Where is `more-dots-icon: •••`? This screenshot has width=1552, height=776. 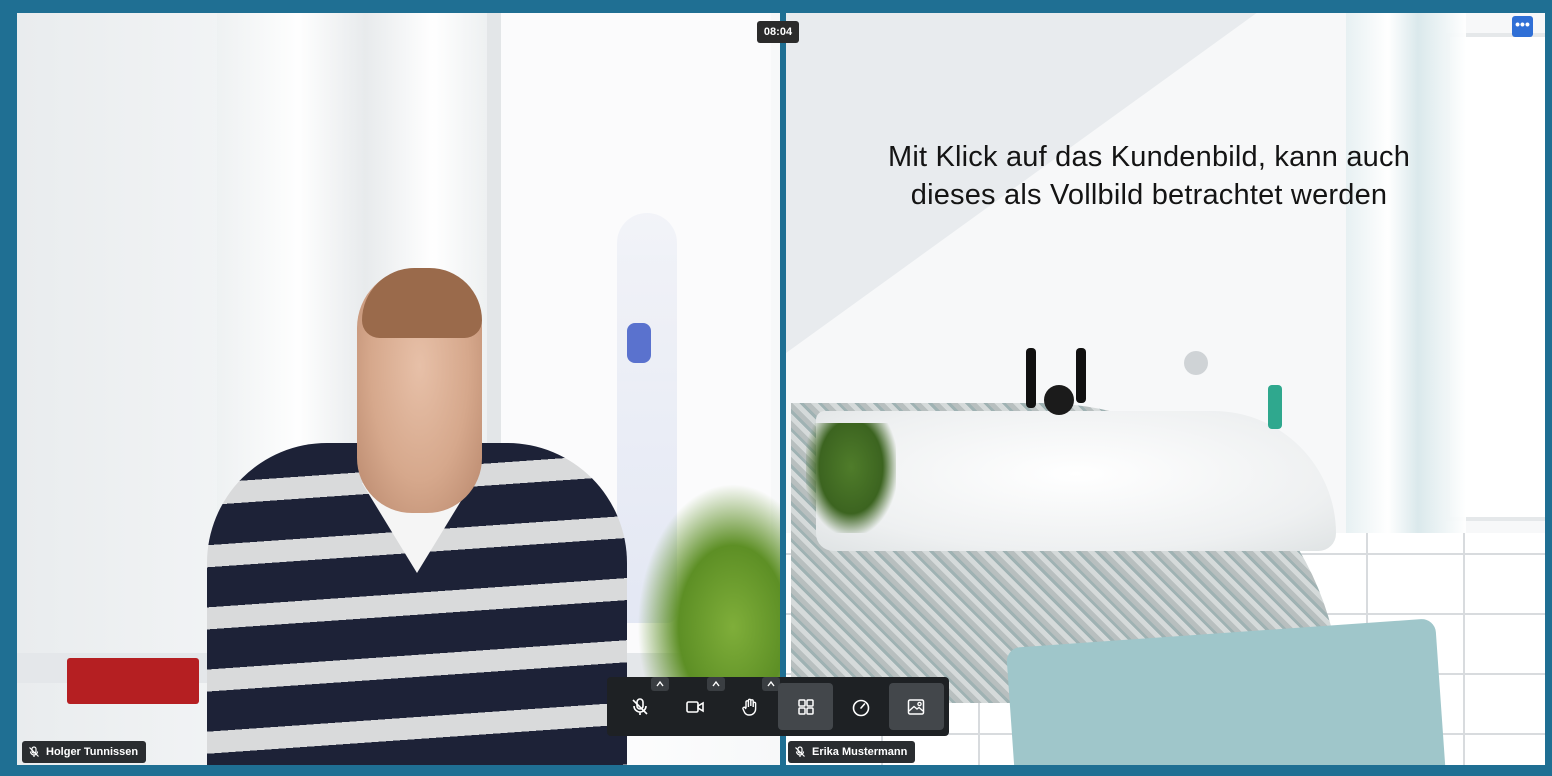 more-dots-icon: ••• is located at coordinates (1522, 24).